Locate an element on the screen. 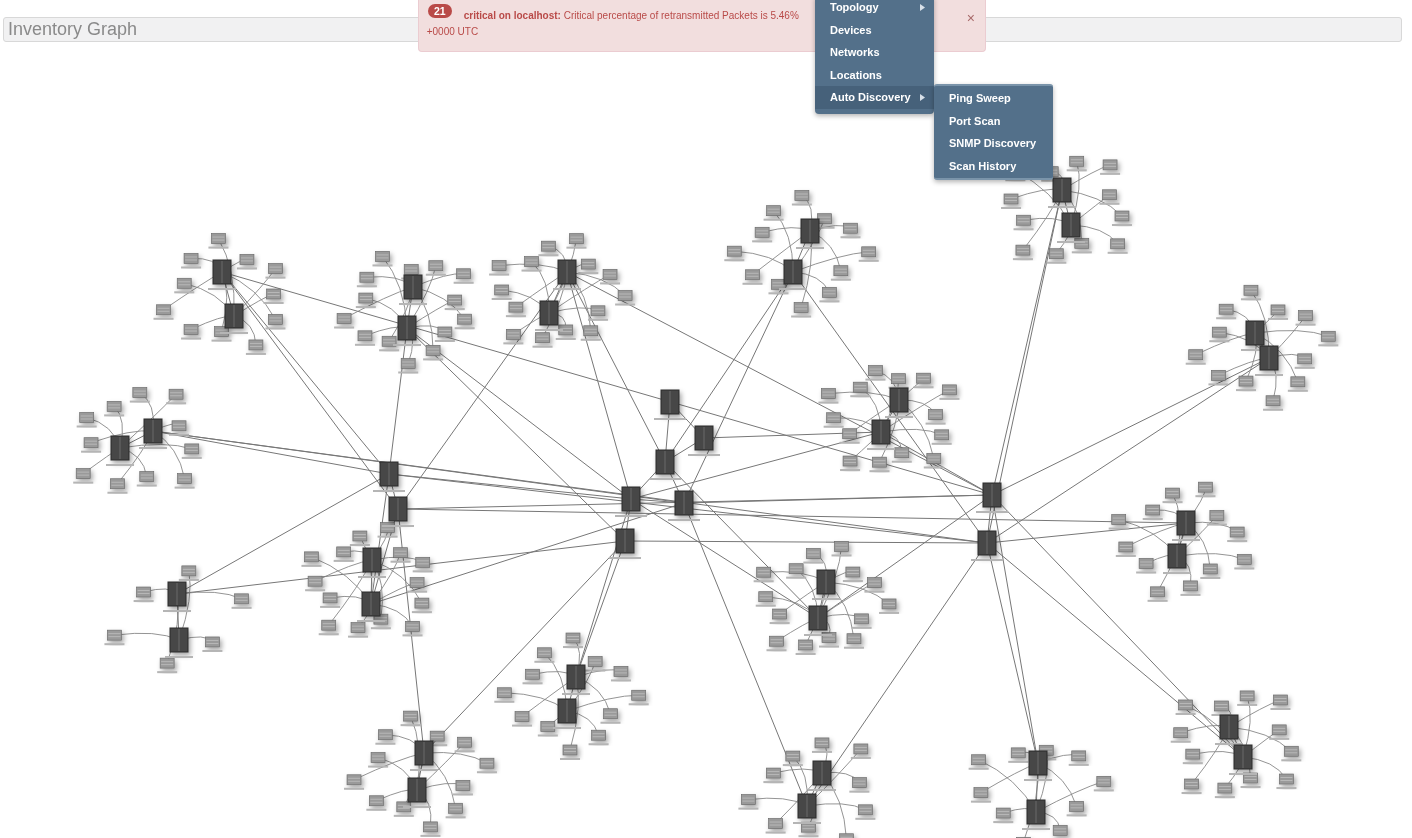  menu-item: Port Scan is located at coordinates (993, 120).